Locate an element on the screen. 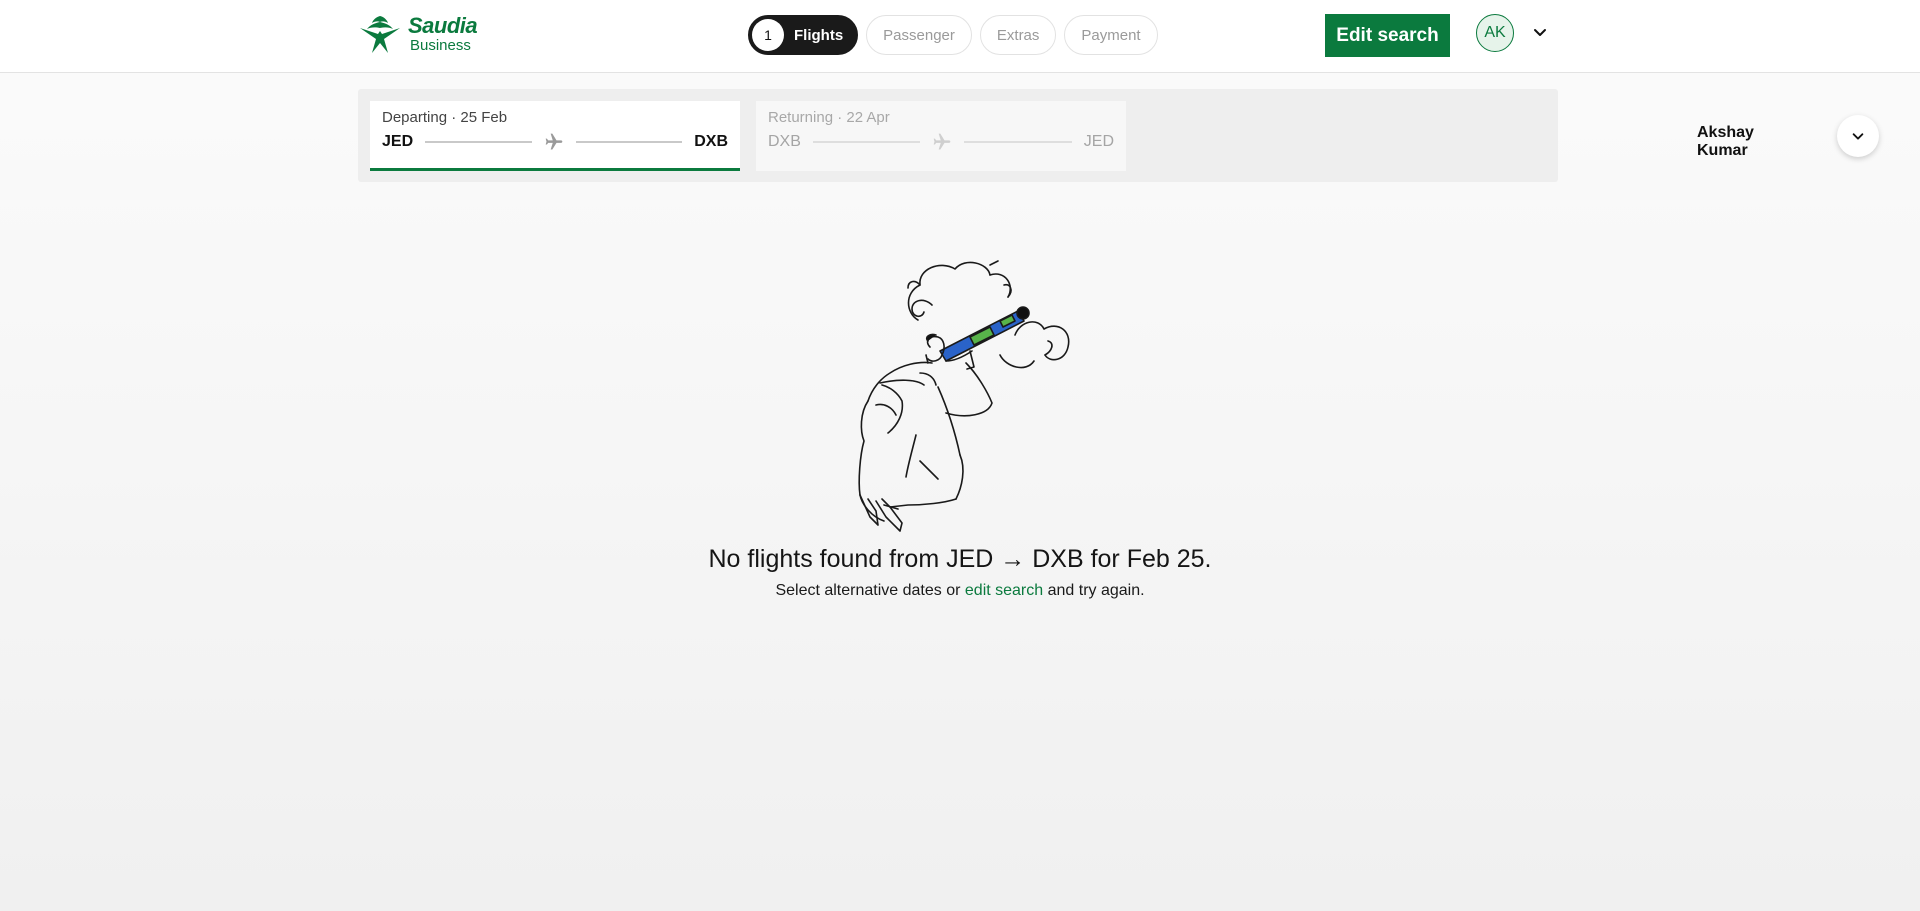 Image resolution: width=1920 pixels, height=911 pixels. telescope-man-illustration is located at coordinates (964, 396).